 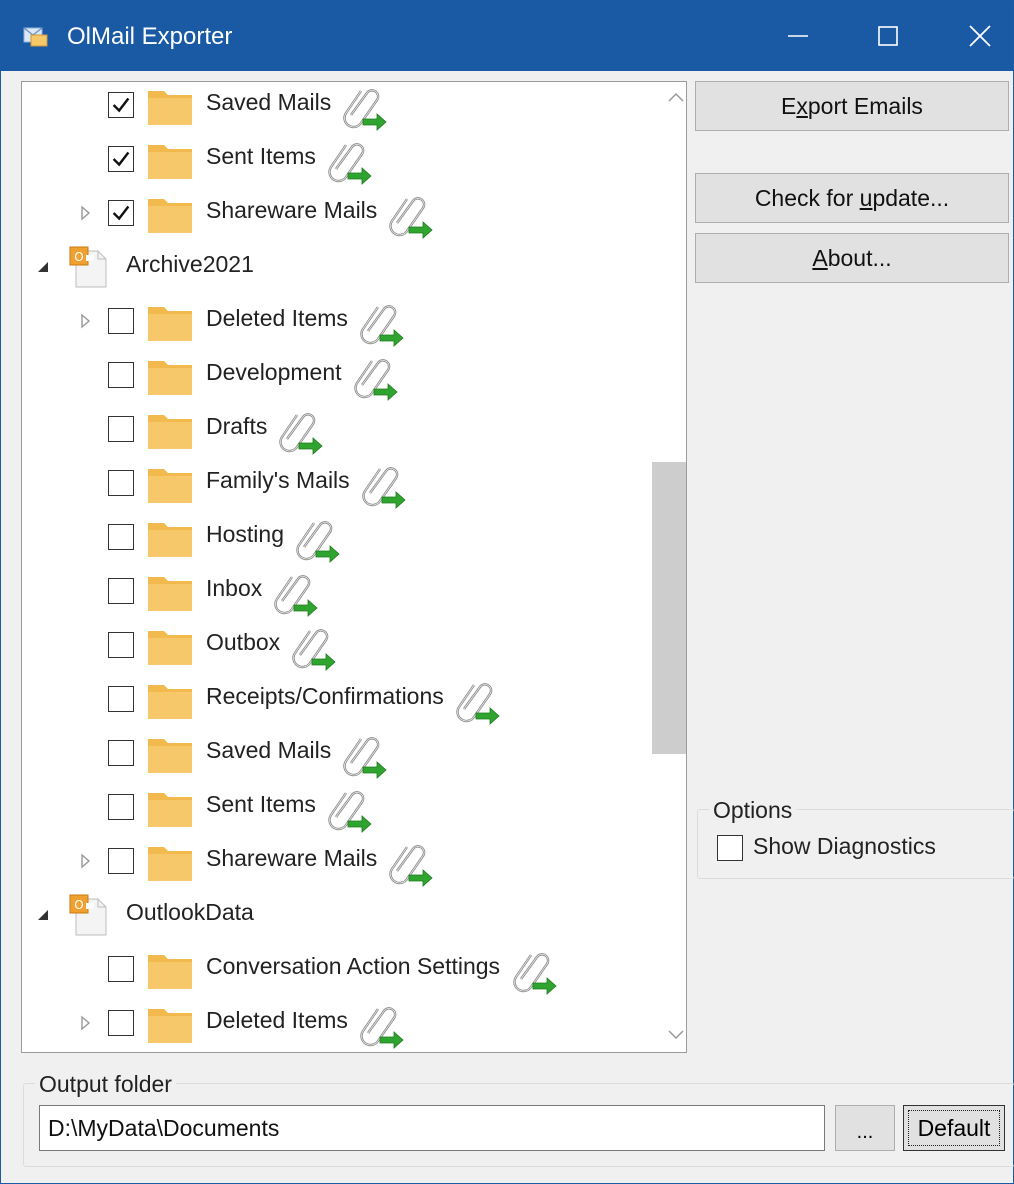 What do you see at coordinates (507, 36) in the screenshot?
I see `title-bar: OlMail Exporter` at bounding box center [507, 36].